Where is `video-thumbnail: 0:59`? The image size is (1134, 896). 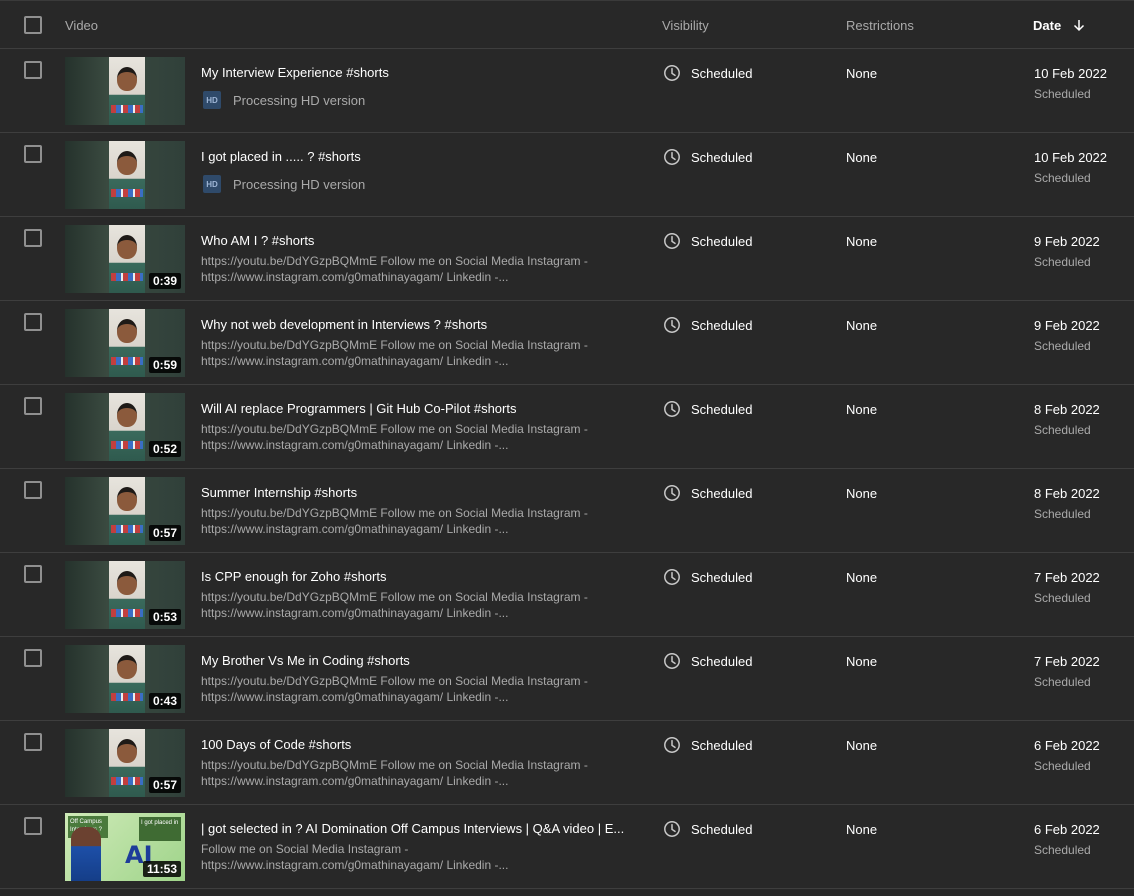
video-thumbnail: 0:59 is located at coordinates (125, 343).